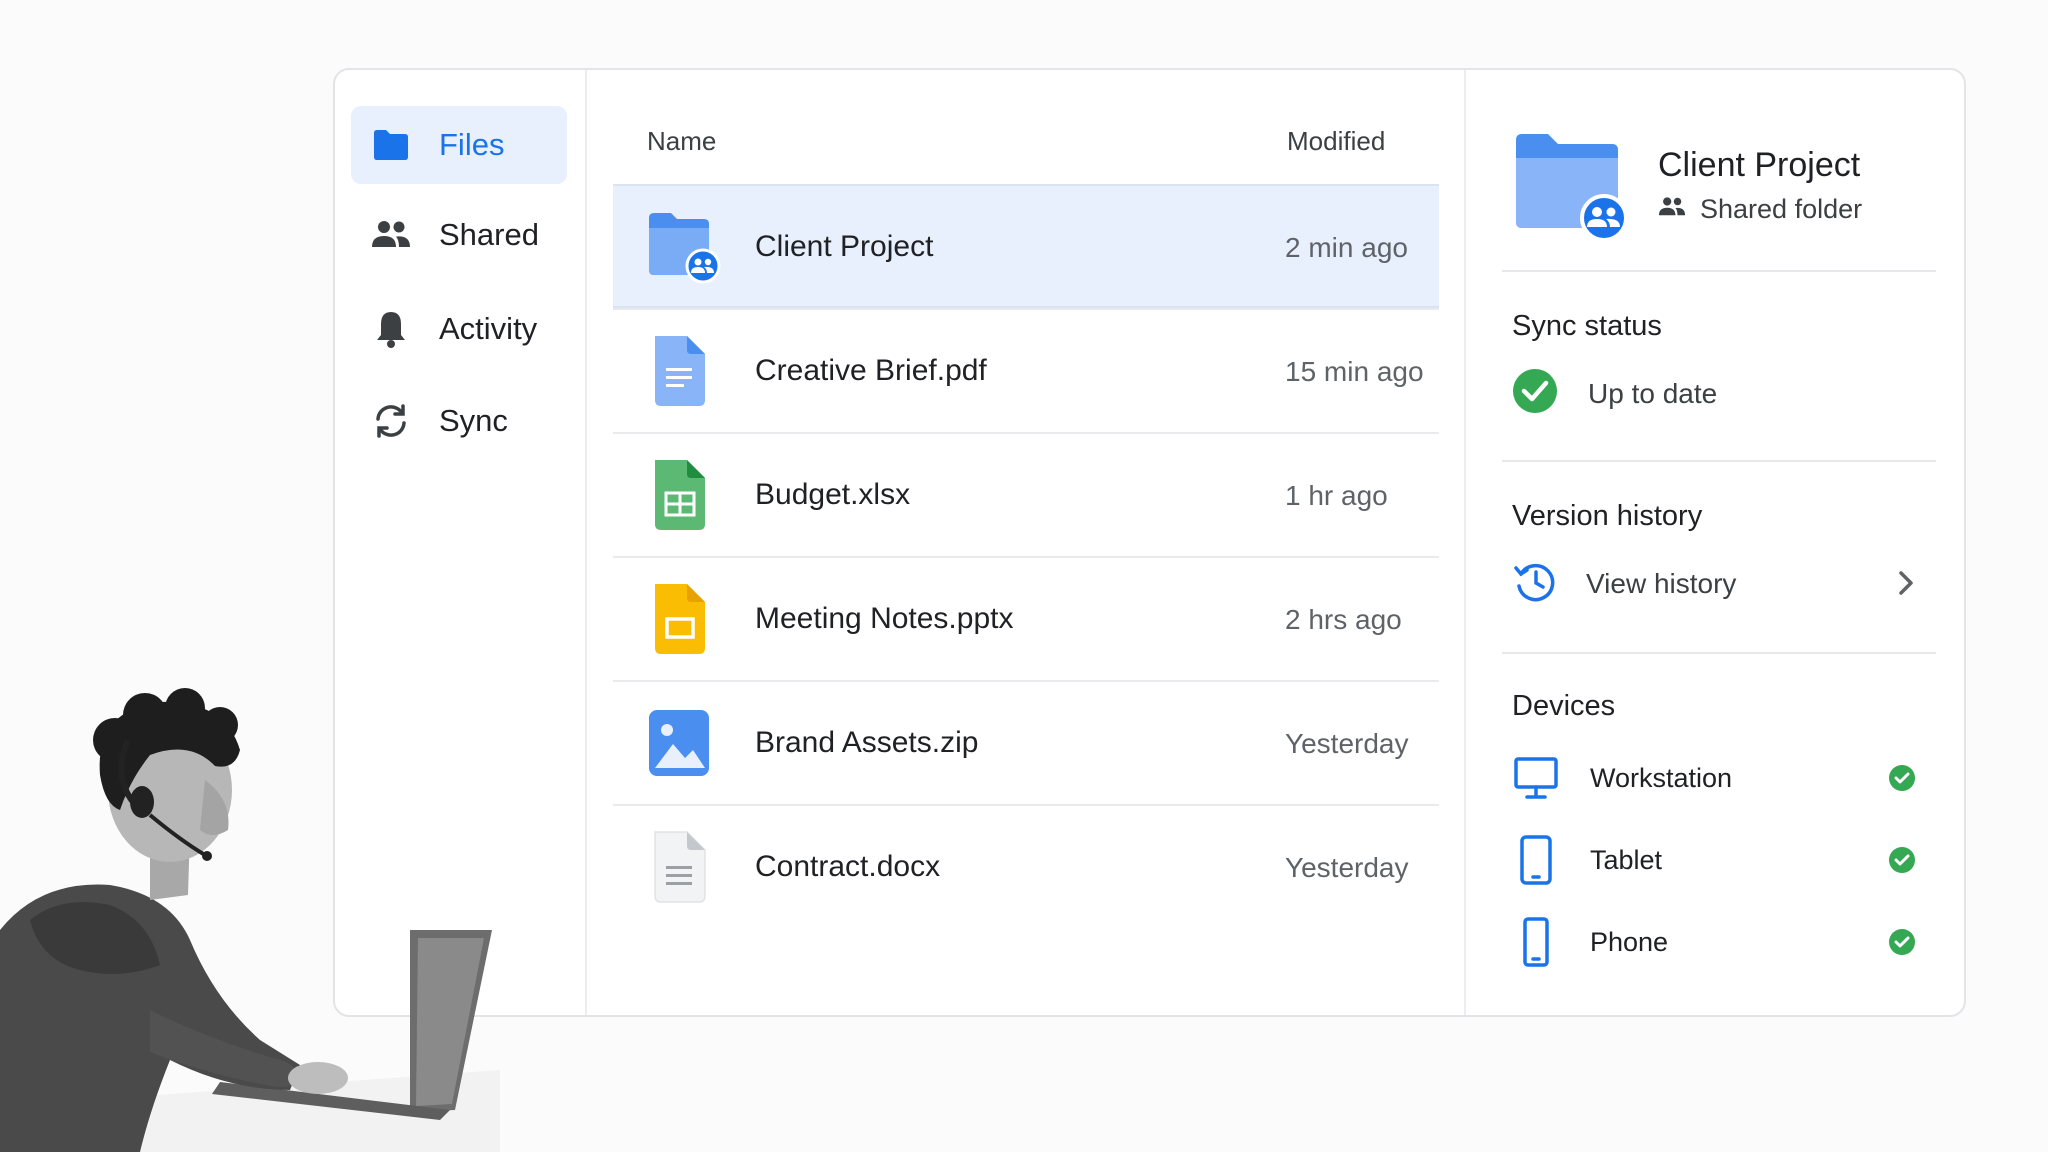  I want to click on sync-status-title: Sync status, so click(1587, 326).